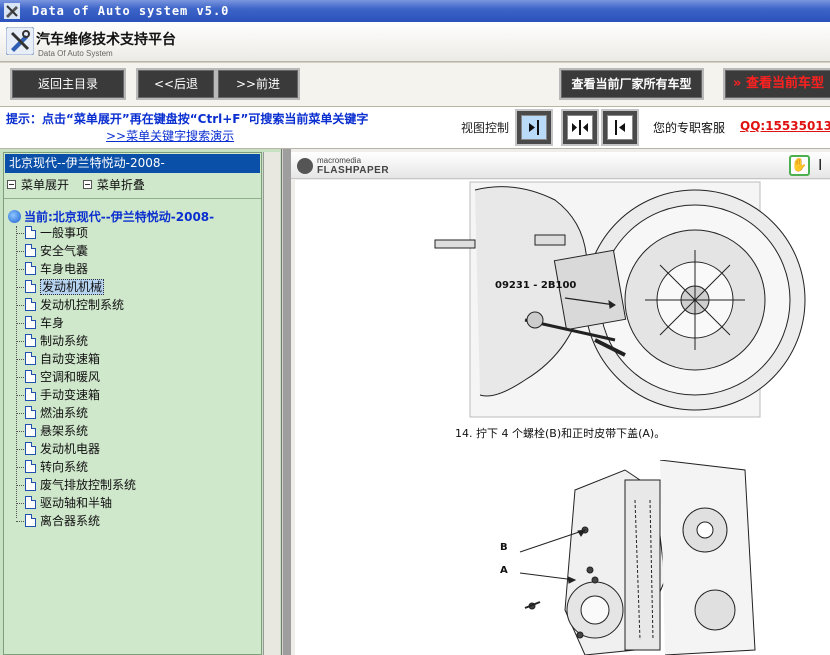  What do you see at coordinates (560, 165) in the screenshot?
I see `flashpaper-toolbar: macromedia FLASHPAPER ✋ I` at bounding box center [560, 165].